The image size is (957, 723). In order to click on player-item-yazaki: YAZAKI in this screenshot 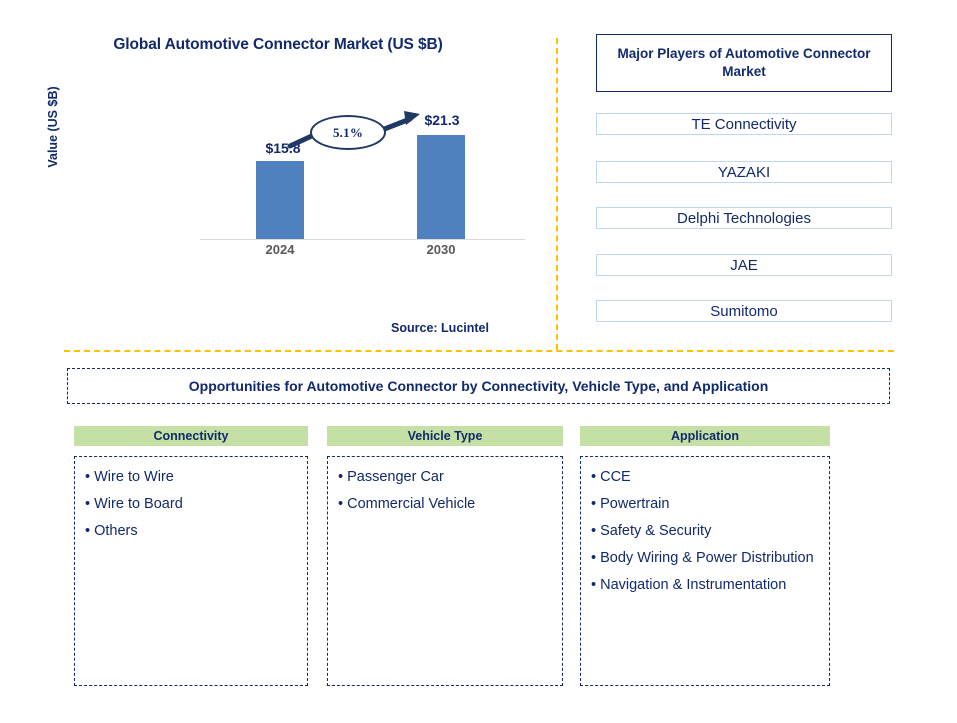, I will do `click(744, 172)`.